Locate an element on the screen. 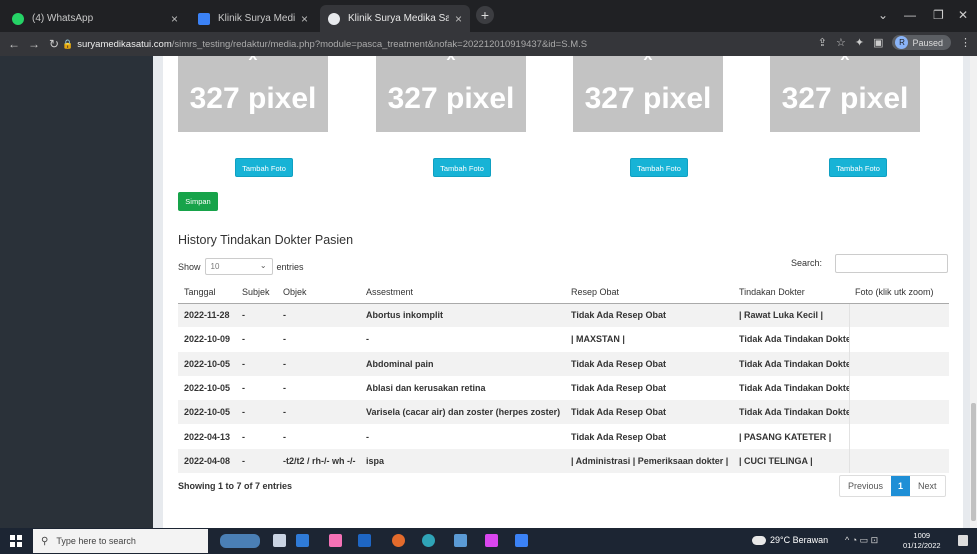 The height and width of the screenshot is (554, 977). news-widget-icon is located at coordinates (240, 541).